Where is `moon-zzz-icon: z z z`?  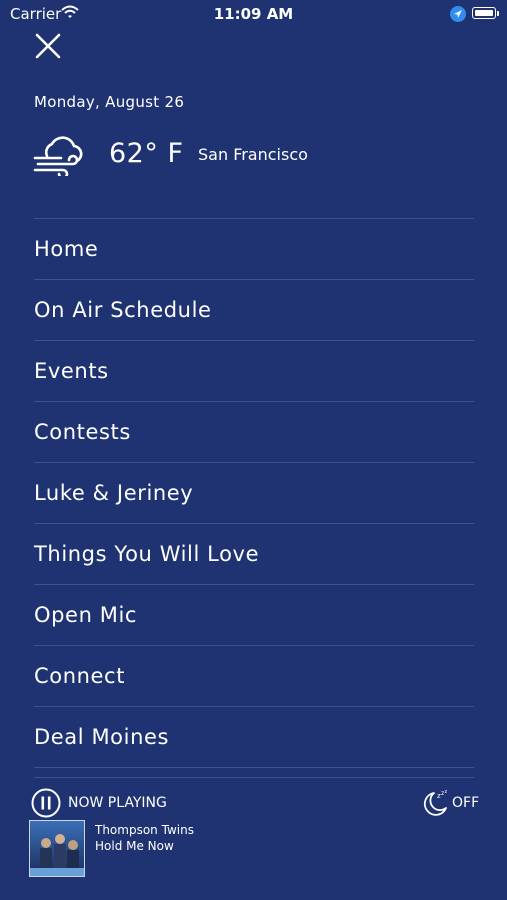
moon-zzz-icon: z z z is located at coordinates (435, 802).